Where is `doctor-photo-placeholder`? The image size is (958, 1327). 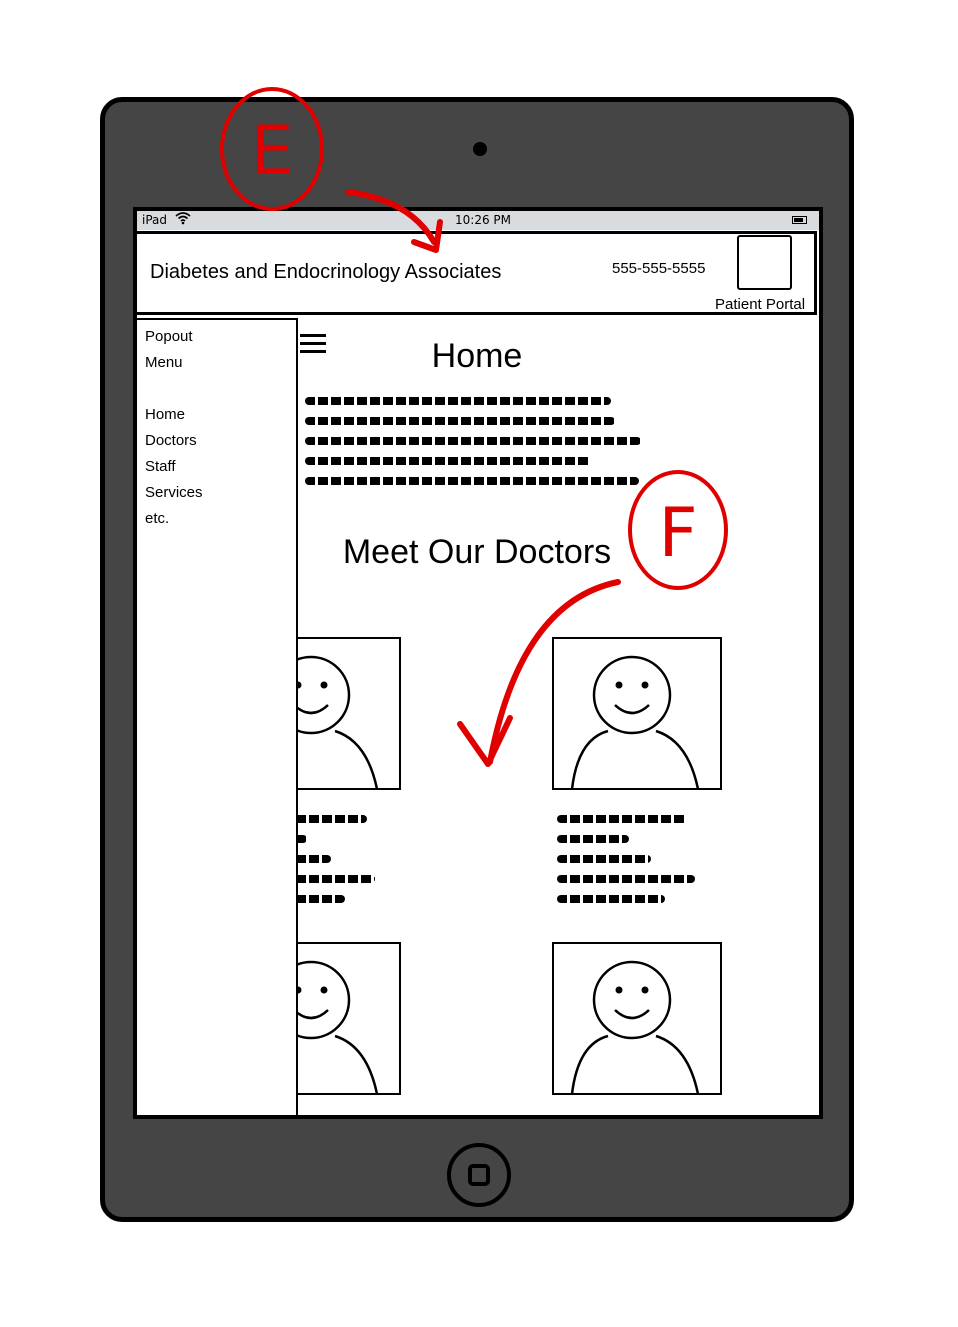
doctor-photo-placeholder is located at coordinates (637, 1018).